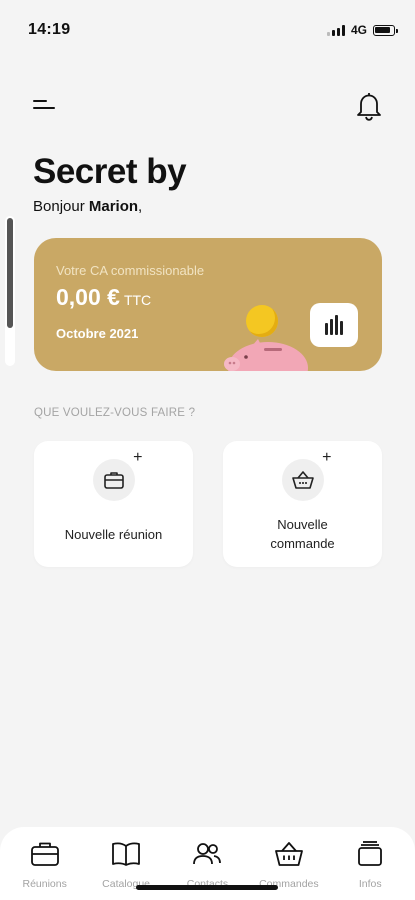 The image size is (415, 900). What do you see at coordinates (207, 854) in the screenshot?
I see `people-icon` at bounding box center [207, 854].